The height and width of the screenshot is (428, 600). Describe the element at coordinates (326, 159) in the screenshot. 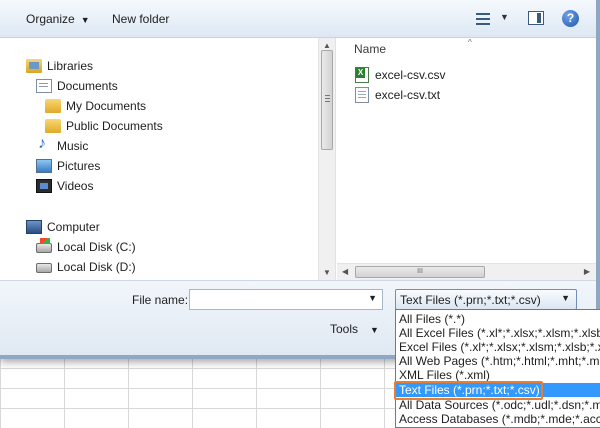

I see `nav-vertical-scrollbar: ▲ ▼` at that location.